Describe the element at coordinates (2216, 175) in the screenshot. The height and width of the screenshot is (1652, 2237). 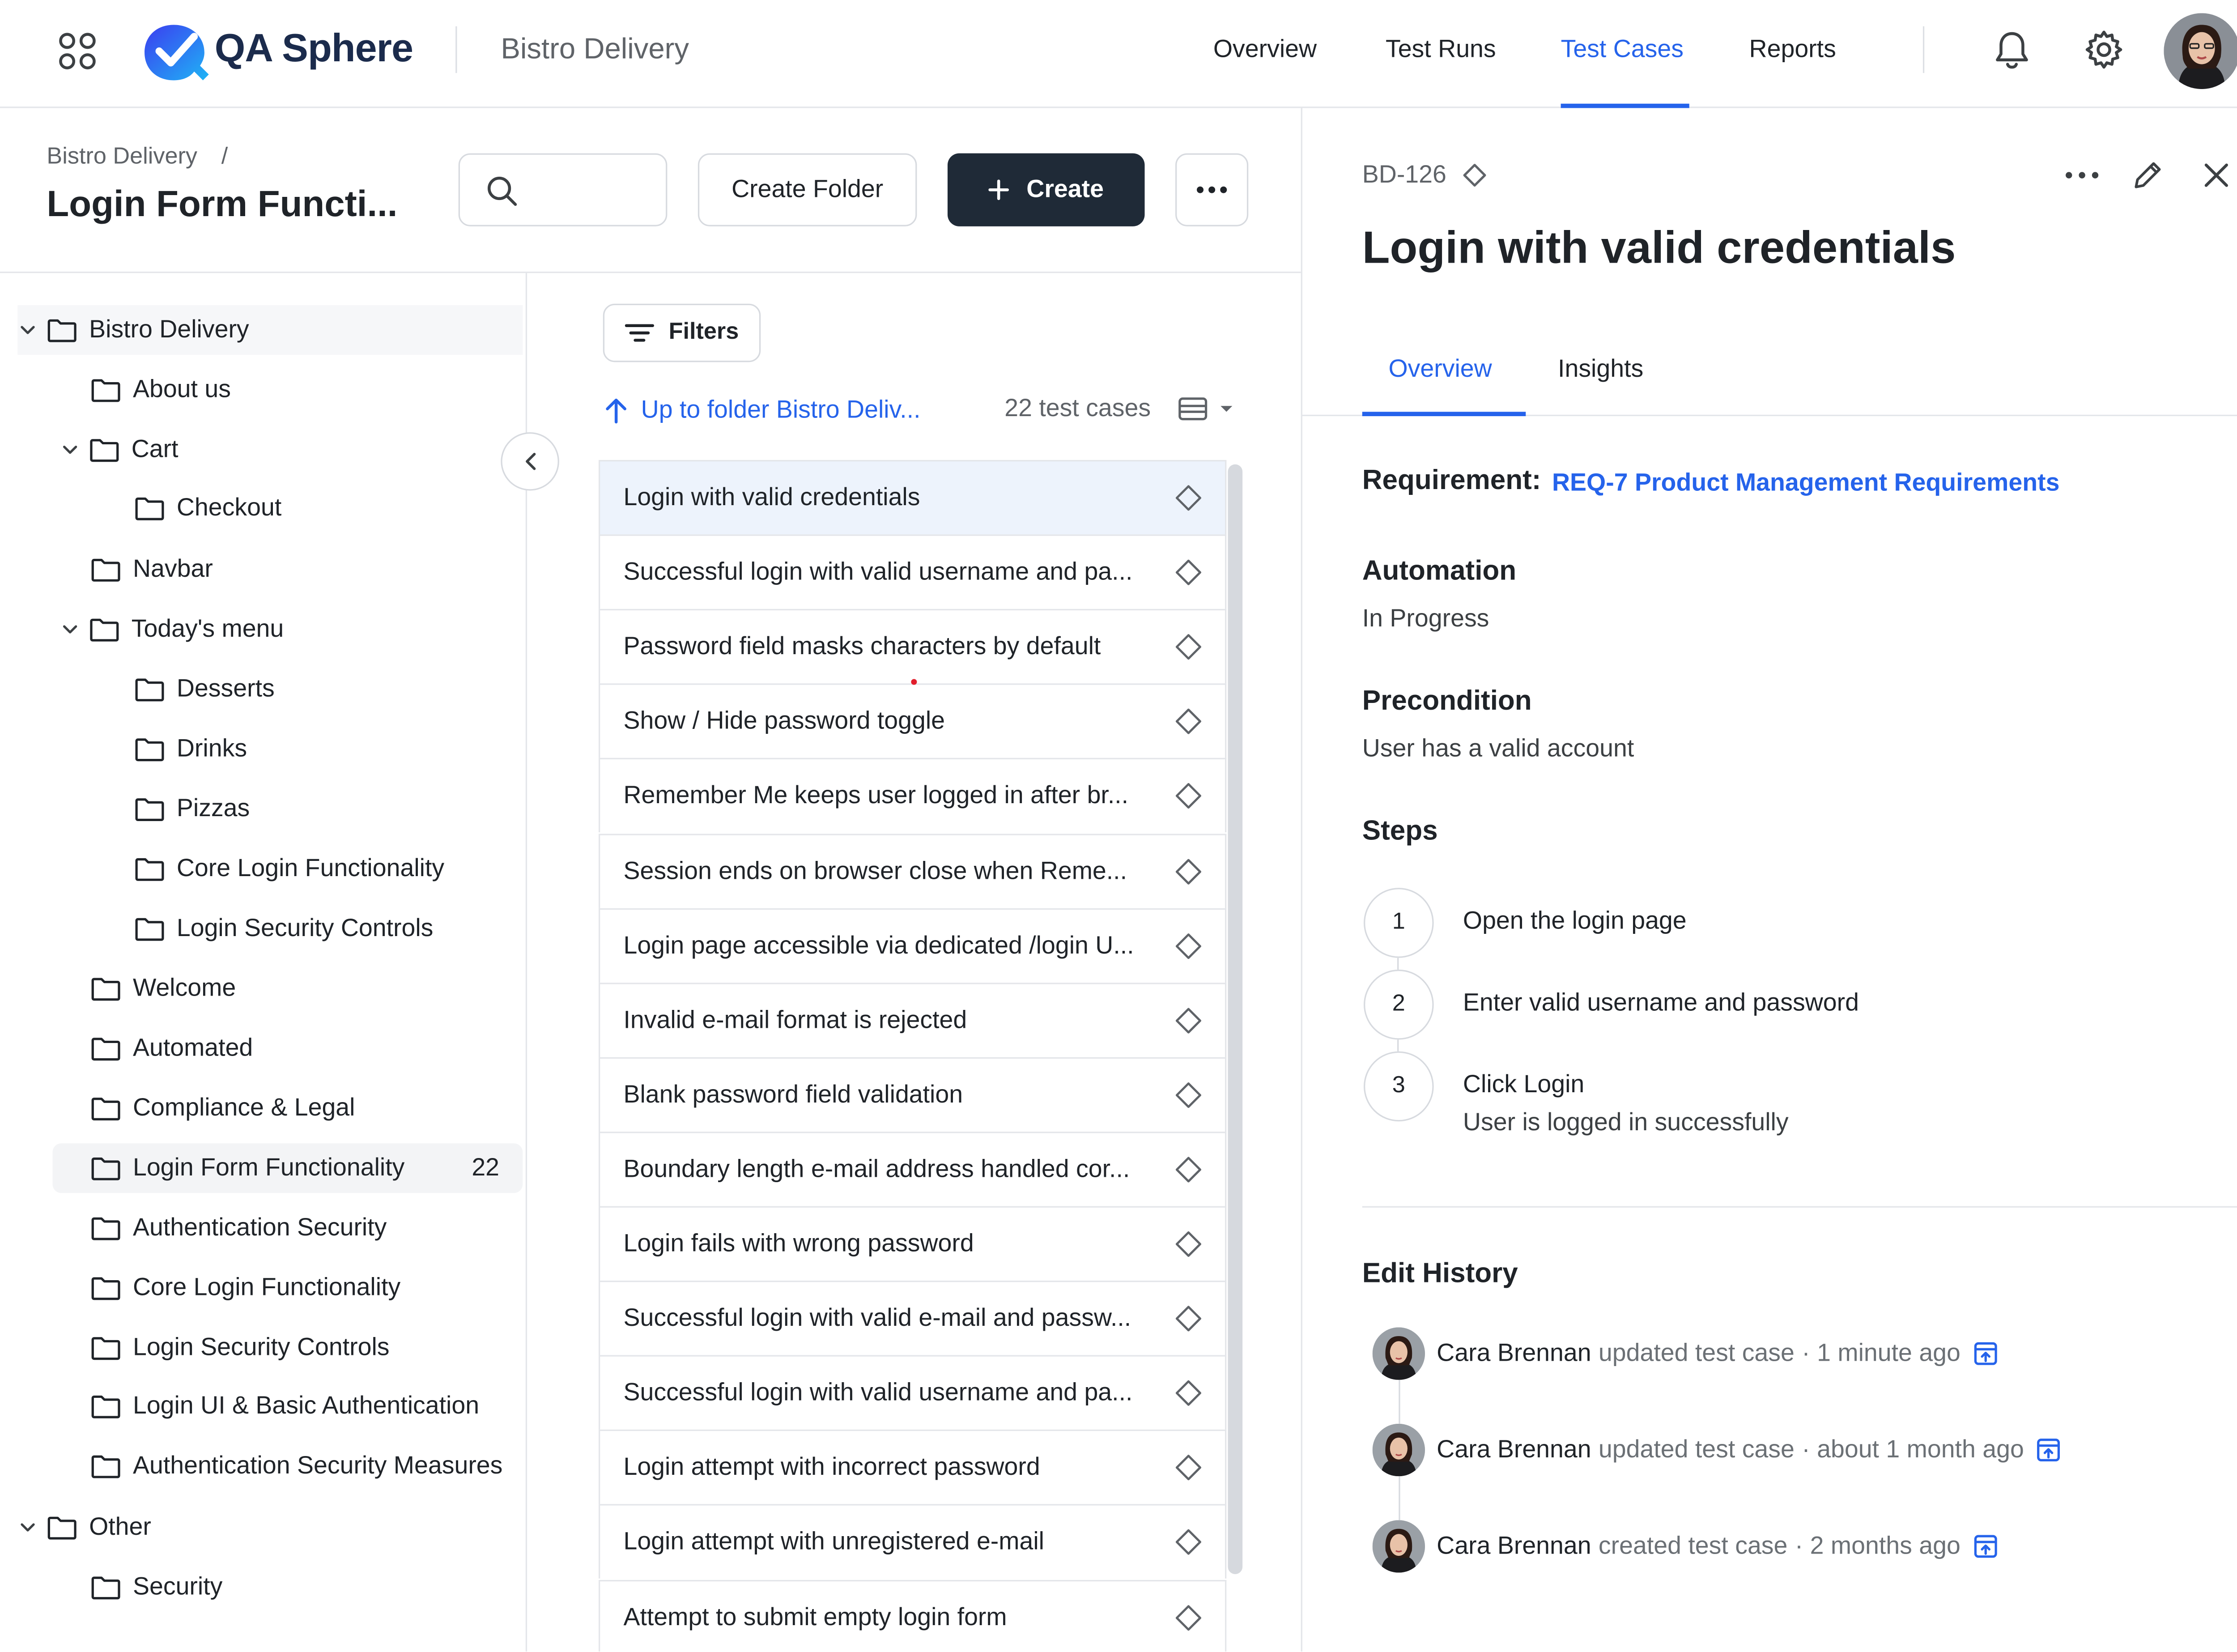
I see `close-icon` at that location.